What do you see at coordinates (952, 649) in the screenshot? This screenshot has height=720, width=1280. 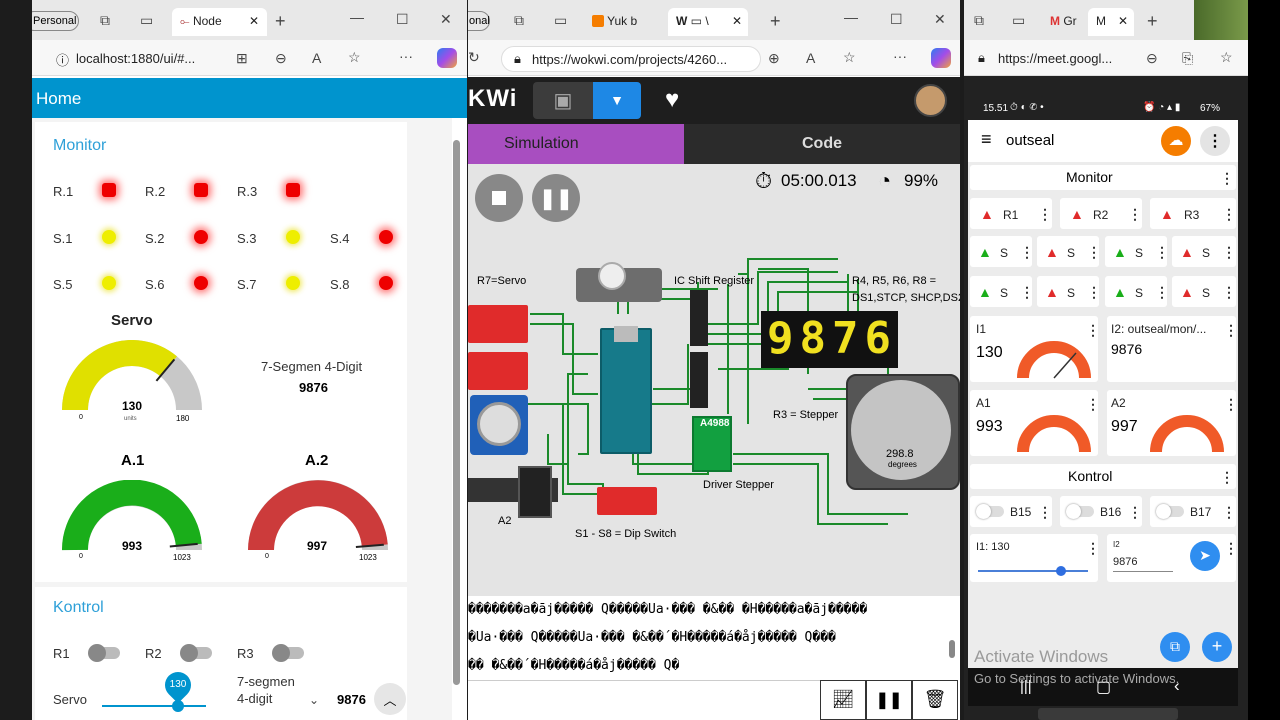 I see `console-scrollbar` at bounding box center [952, 649].